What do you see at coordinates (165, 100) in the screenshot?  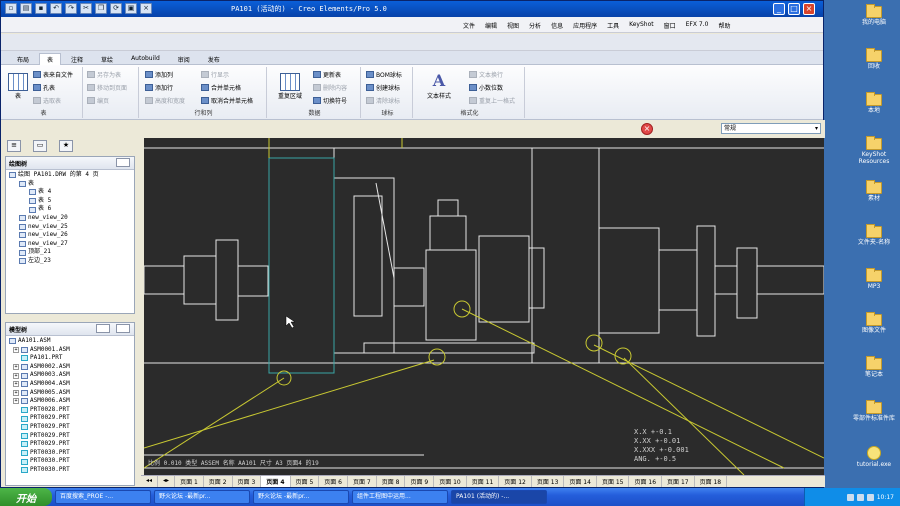 I see `height-width-button: 高度和宽度` at bounding box center [165, 100].